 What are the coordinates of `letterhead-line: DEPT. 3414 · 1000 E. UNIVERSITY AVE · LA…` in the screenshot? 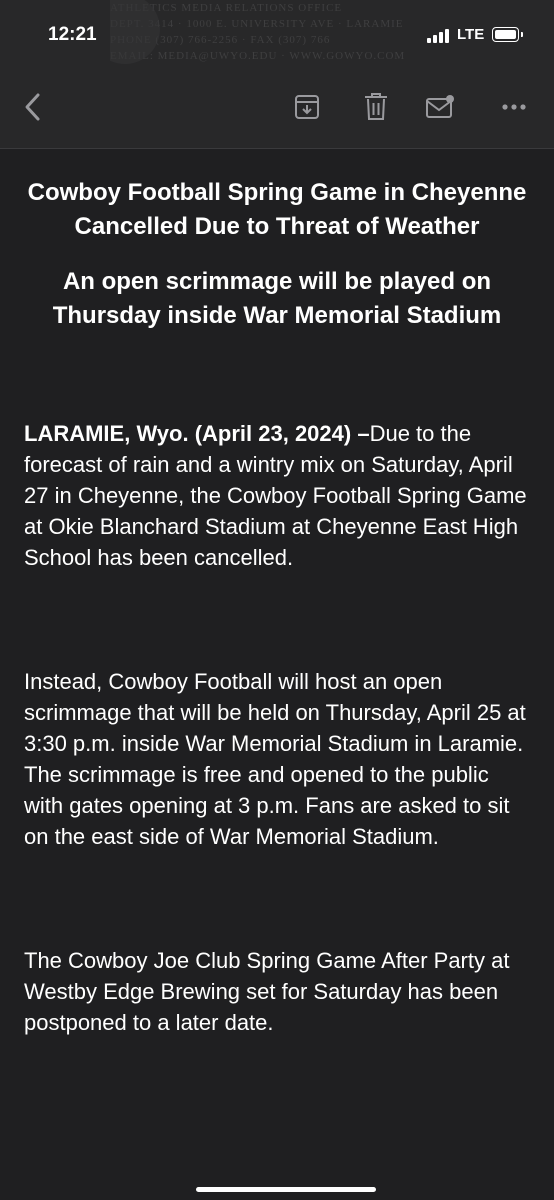 It's located at (257, 24).